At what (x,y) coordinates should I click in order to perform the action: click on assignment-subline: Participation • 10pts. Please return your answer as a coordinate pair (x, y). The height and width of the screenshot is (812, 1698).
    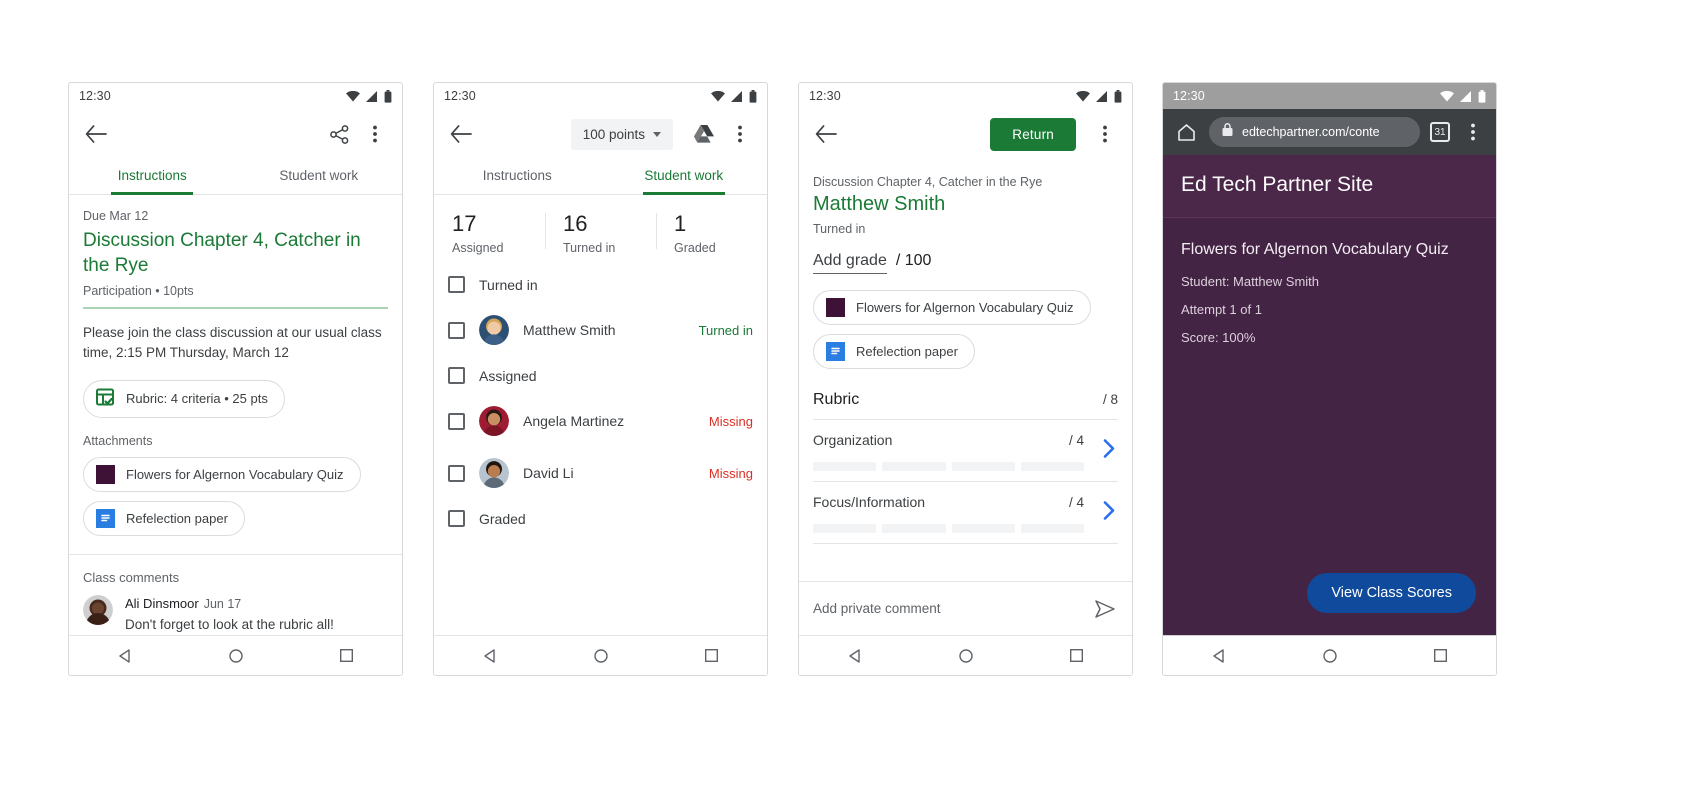
    Looking at the image, I should click on (138, 291).